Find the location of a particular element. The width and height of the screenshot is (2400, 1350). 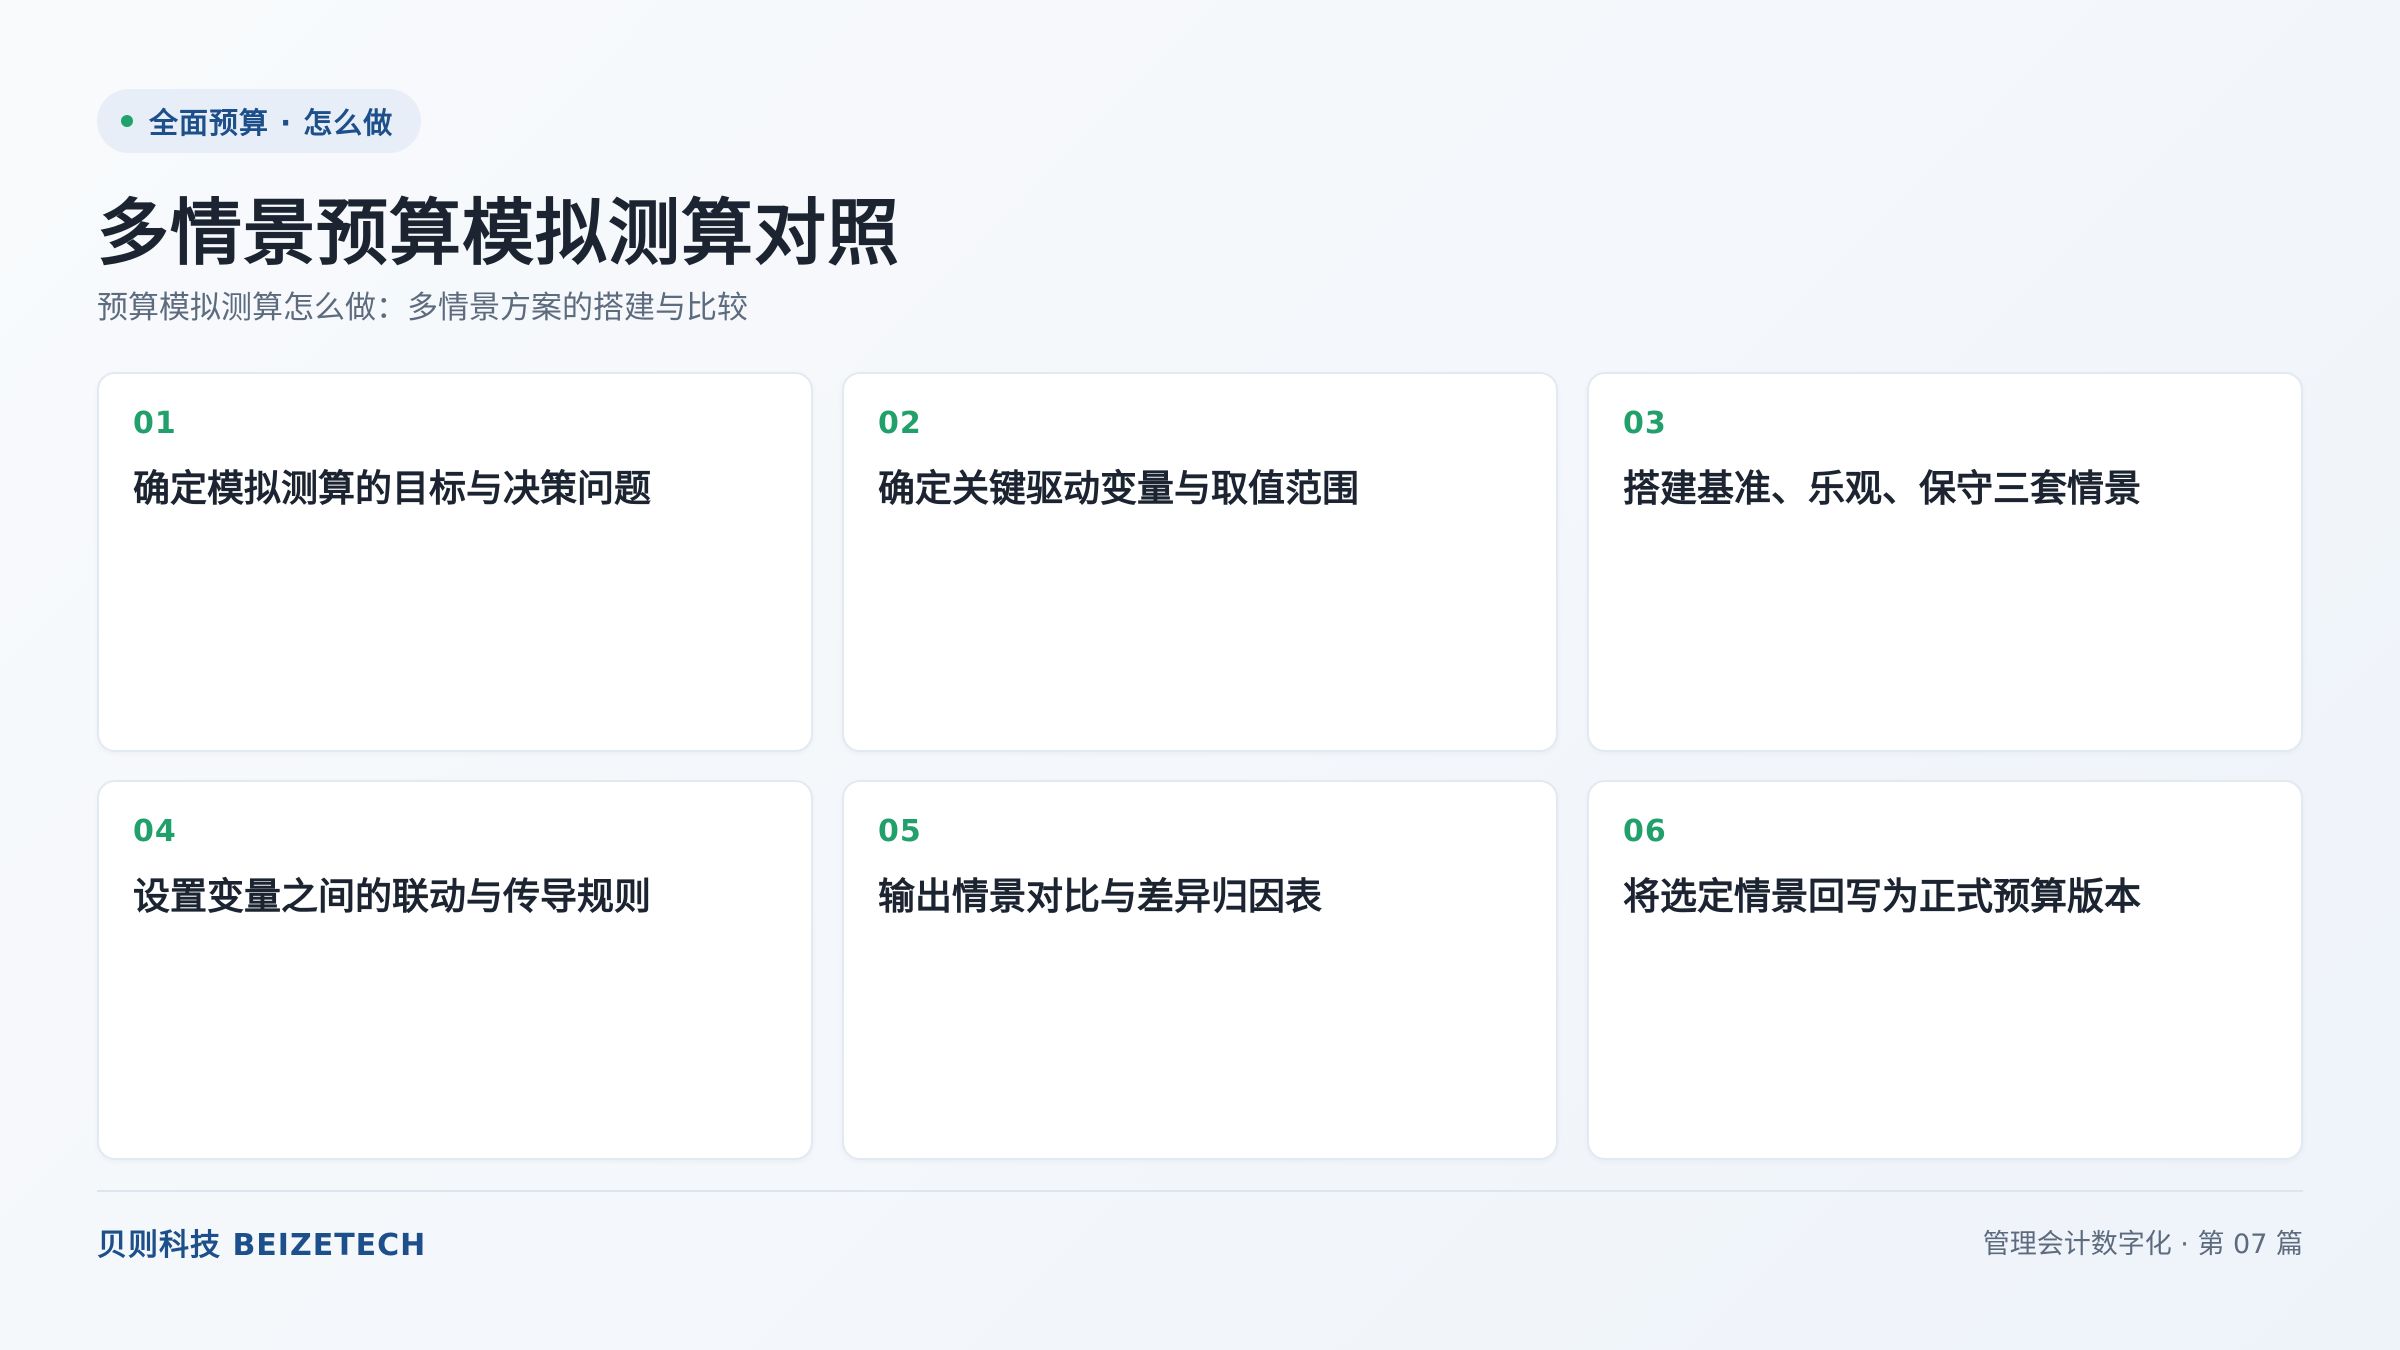

badge-dot-icon is located at coordinates (127, 121).